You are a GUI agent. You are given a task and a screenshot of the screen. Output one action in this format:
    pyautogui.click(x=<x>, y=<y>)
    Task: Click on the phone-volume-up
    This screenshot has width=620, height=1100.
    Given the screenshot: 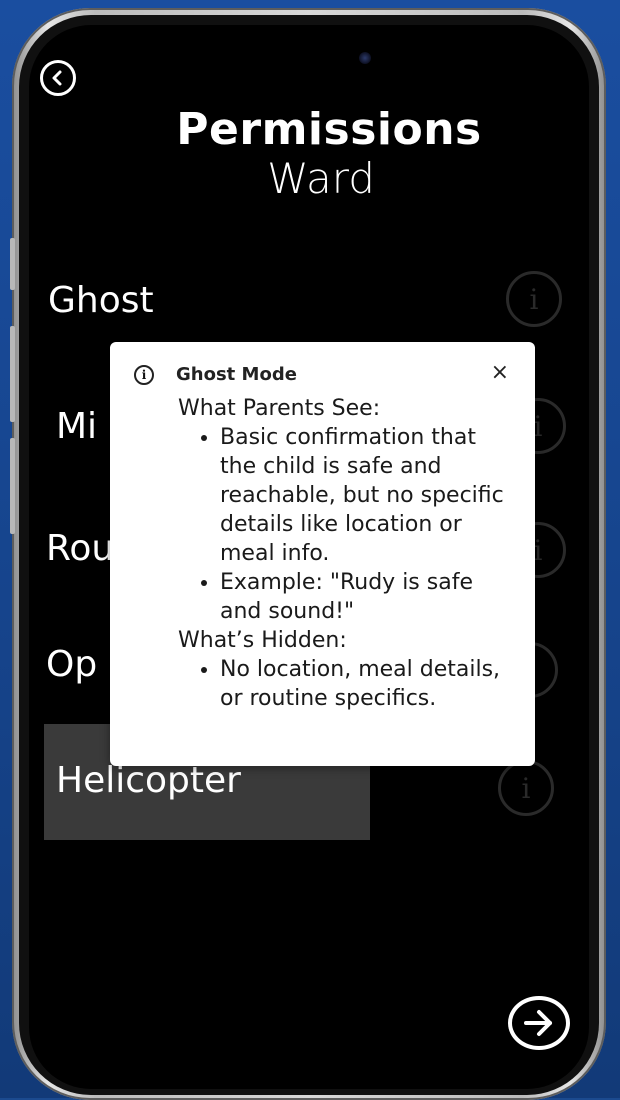 What is the action you would take?
    pyautogui.click(x=12, y=374)
    